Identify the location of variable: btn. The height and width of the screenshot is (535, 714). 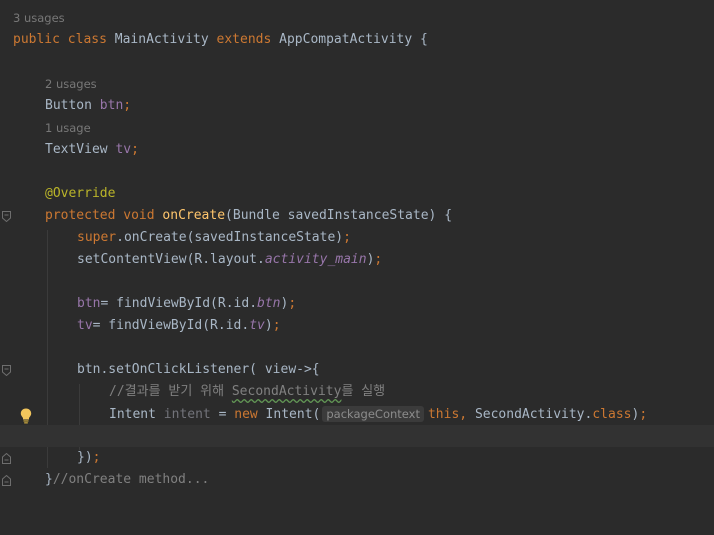
(89, 303).